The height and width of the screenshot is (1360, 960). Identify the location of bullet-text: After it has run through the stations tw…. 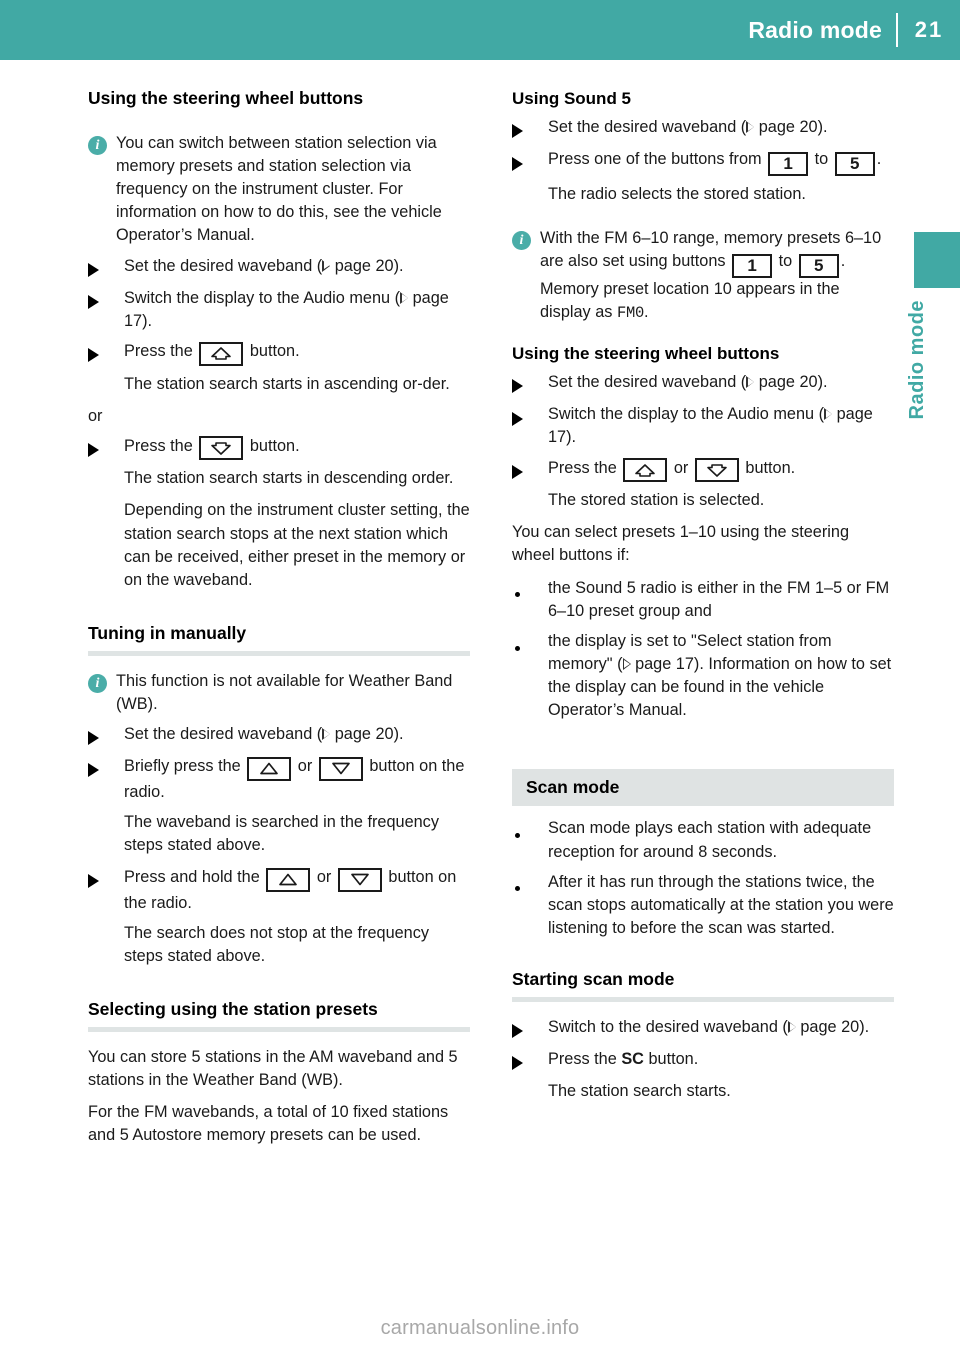
(721, 904).